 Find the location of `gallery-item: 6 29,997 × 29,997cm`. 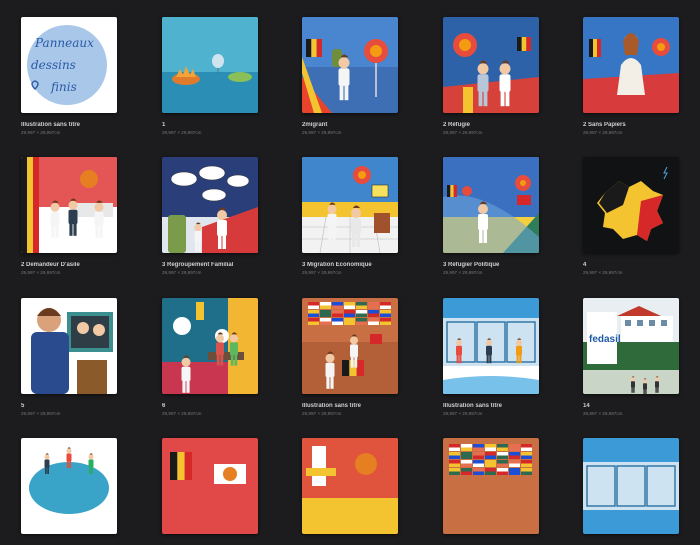

gallery-item: 6 29,997 × 29,997cm is located at coordinates (212, 357).